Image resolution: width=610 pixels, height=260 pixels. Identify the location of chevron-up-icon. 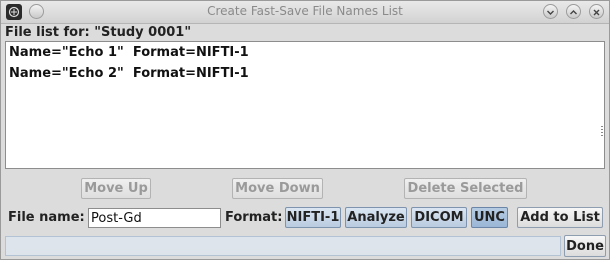
(573, 11).